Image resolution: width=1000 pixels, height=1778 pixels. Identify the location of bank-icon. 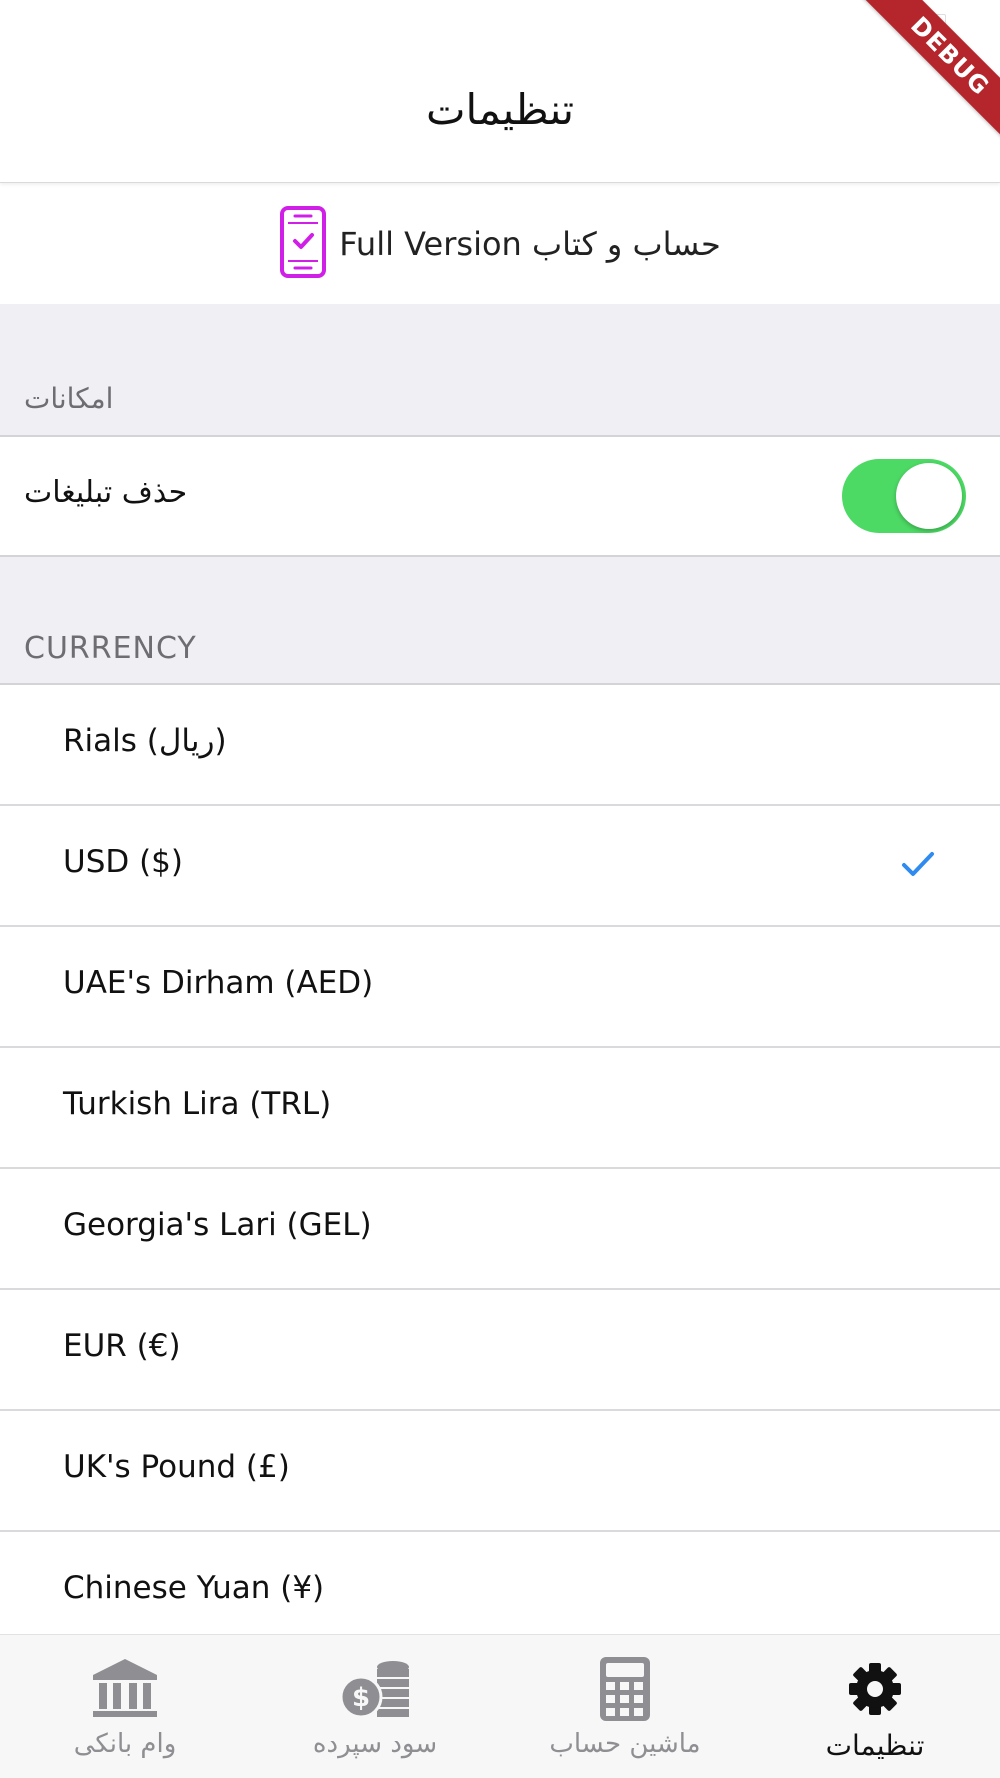
(125, 1690).